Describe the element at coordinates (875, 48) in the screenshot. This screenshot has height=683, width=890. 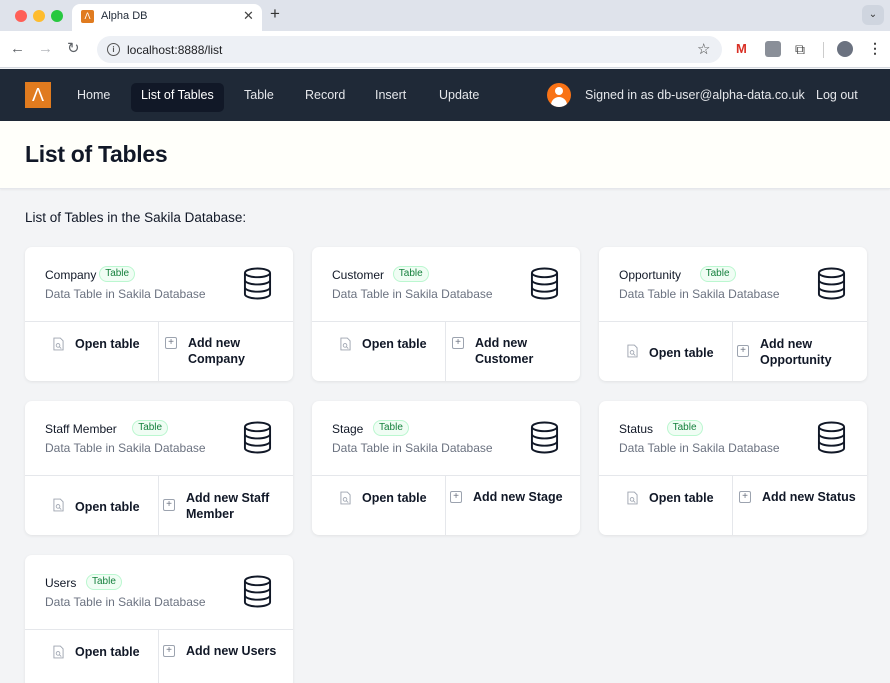
I see `browser-menu-icon: ⋮` at that location.